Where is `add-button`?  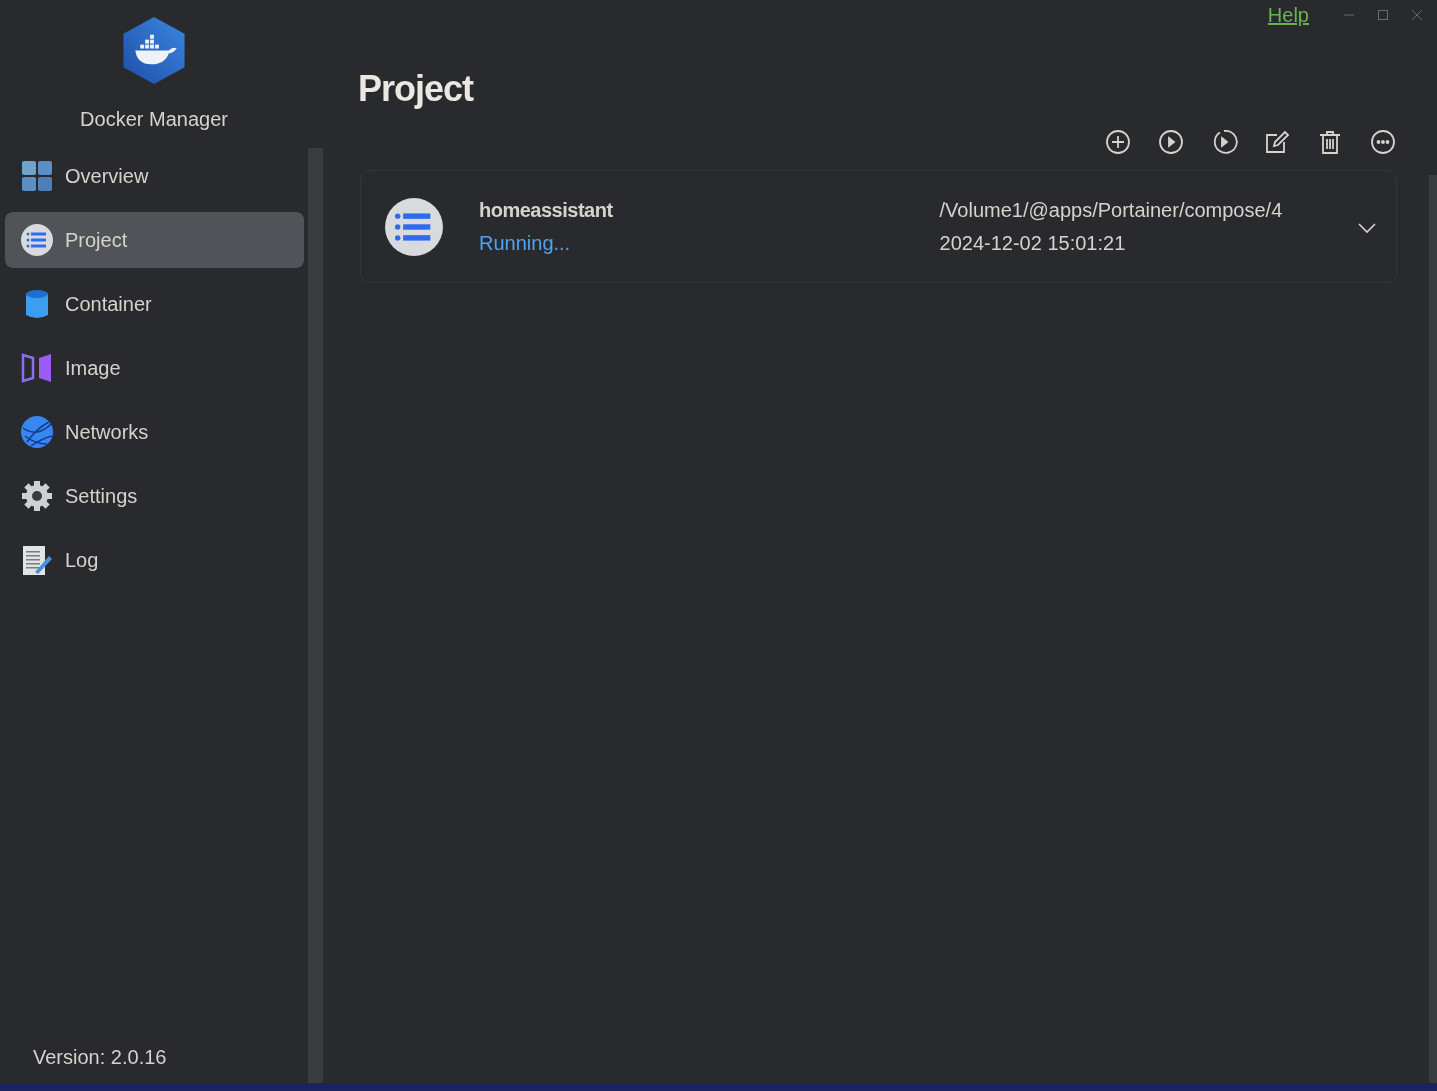 add-button is located at coordinates (1118, 142).